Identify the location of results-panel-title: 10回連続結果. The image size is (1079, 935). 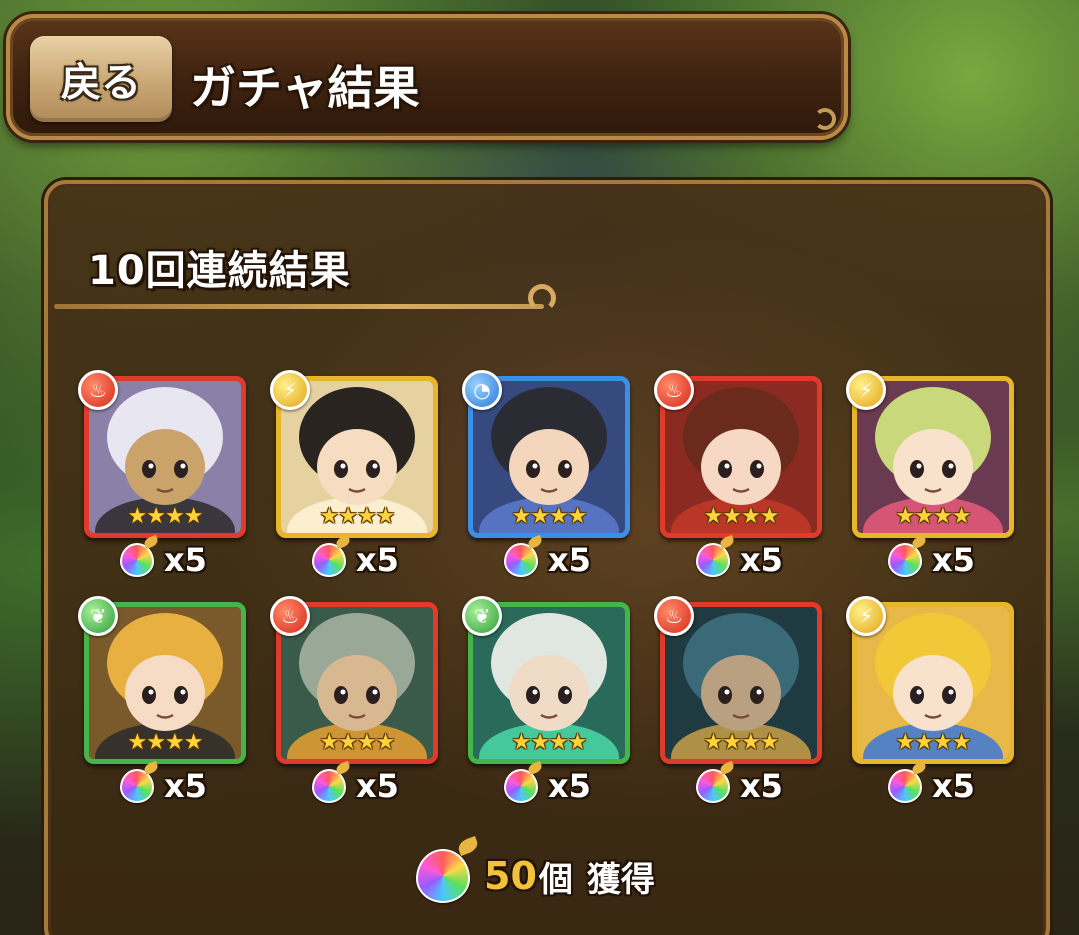
(219, 271).